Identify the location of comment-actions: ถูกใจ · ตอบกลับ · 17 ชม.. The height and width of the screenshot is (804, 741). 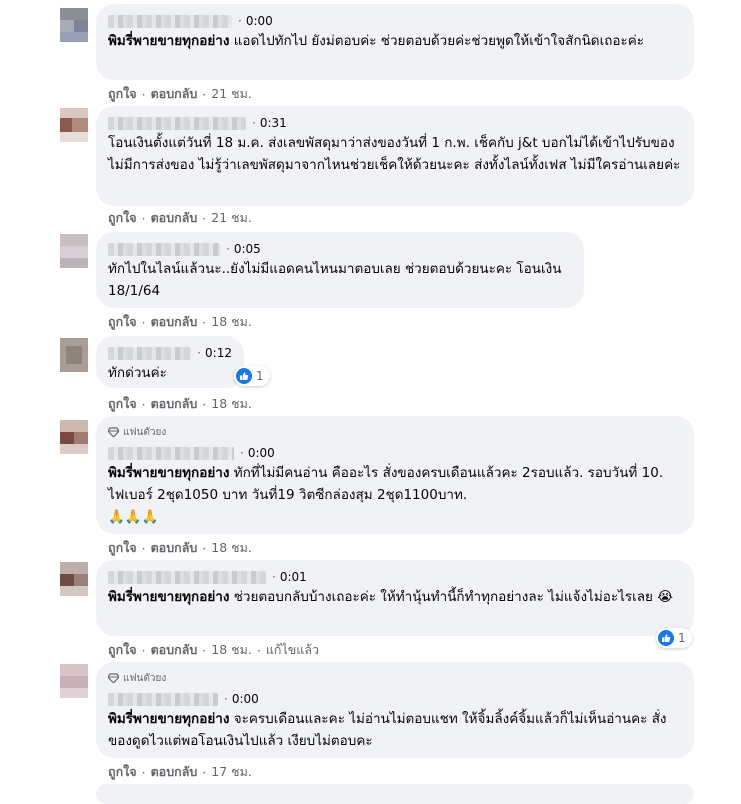
(180, 772).